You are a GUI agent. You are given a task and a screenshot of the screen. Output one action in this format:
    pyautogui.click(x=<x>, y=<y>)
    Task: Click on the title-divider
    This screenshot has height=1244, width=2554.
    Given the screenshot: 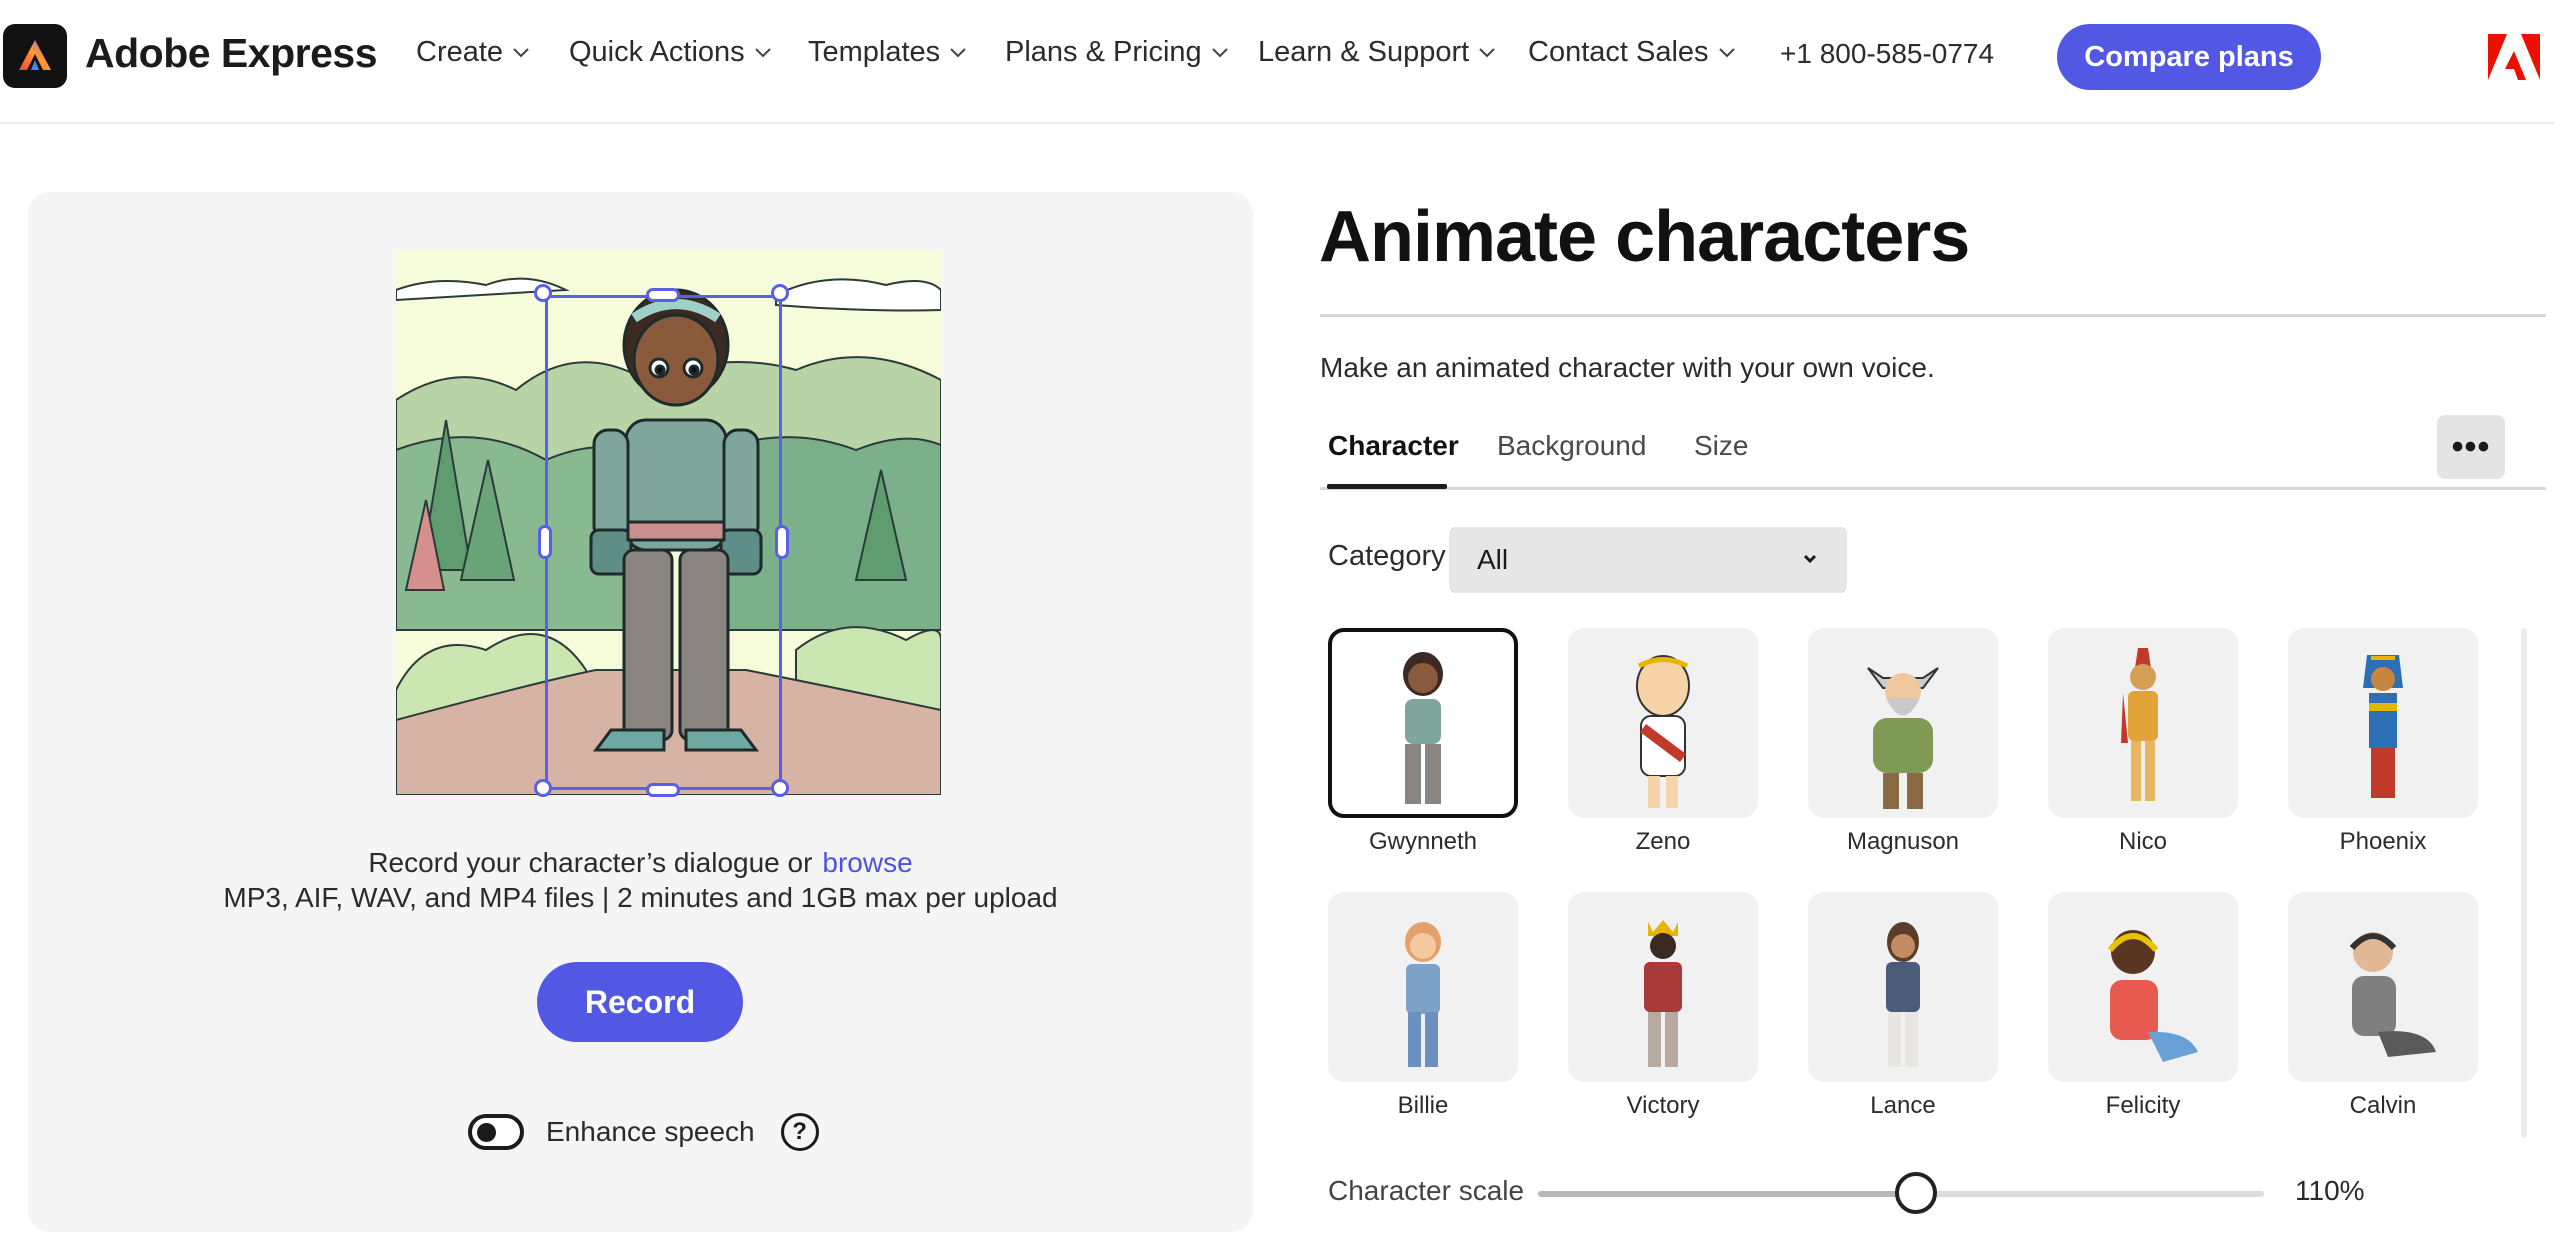 What is the action you would take?
    pyautogui.click(x=1933, y=315)
    